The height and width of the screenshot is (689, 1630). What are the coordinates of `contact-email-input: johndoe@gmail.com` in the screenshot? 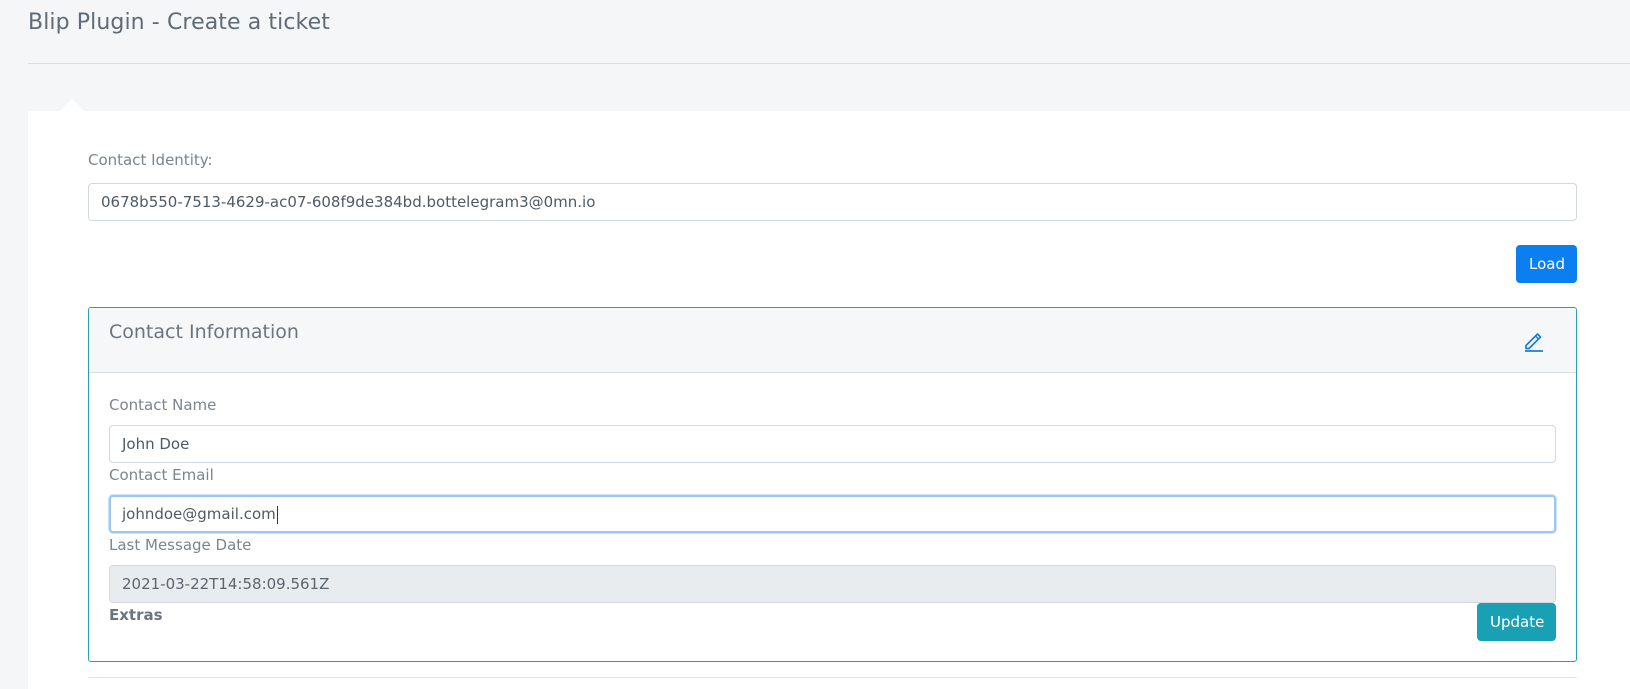 It's located at (832, 514).